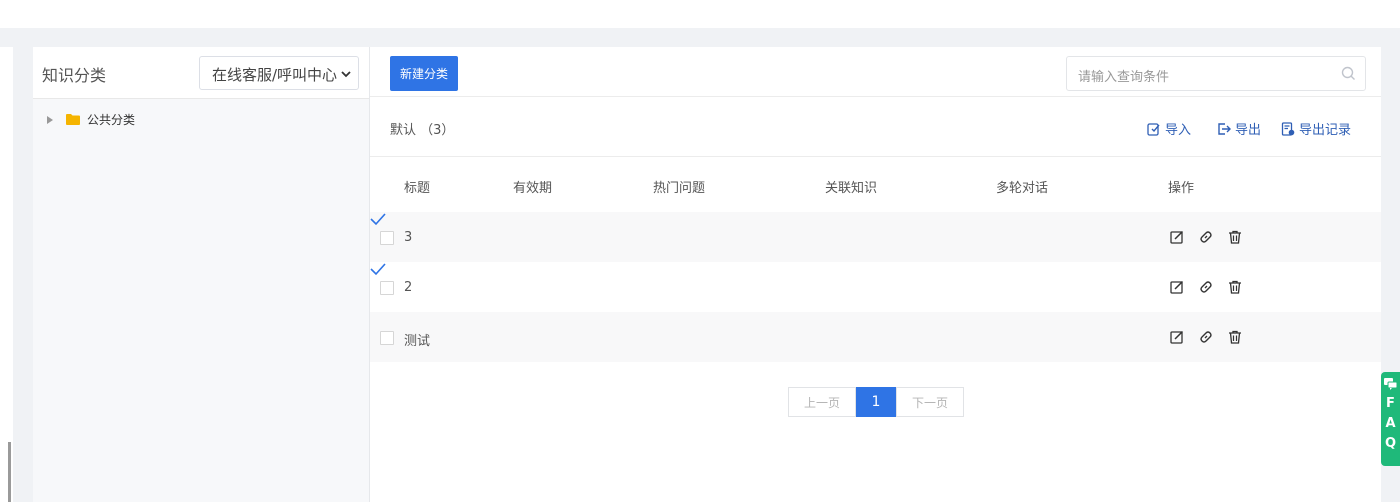 This screenshot has height=502, width=1400. I want to click on caret-right-icon, so click(50, 119).